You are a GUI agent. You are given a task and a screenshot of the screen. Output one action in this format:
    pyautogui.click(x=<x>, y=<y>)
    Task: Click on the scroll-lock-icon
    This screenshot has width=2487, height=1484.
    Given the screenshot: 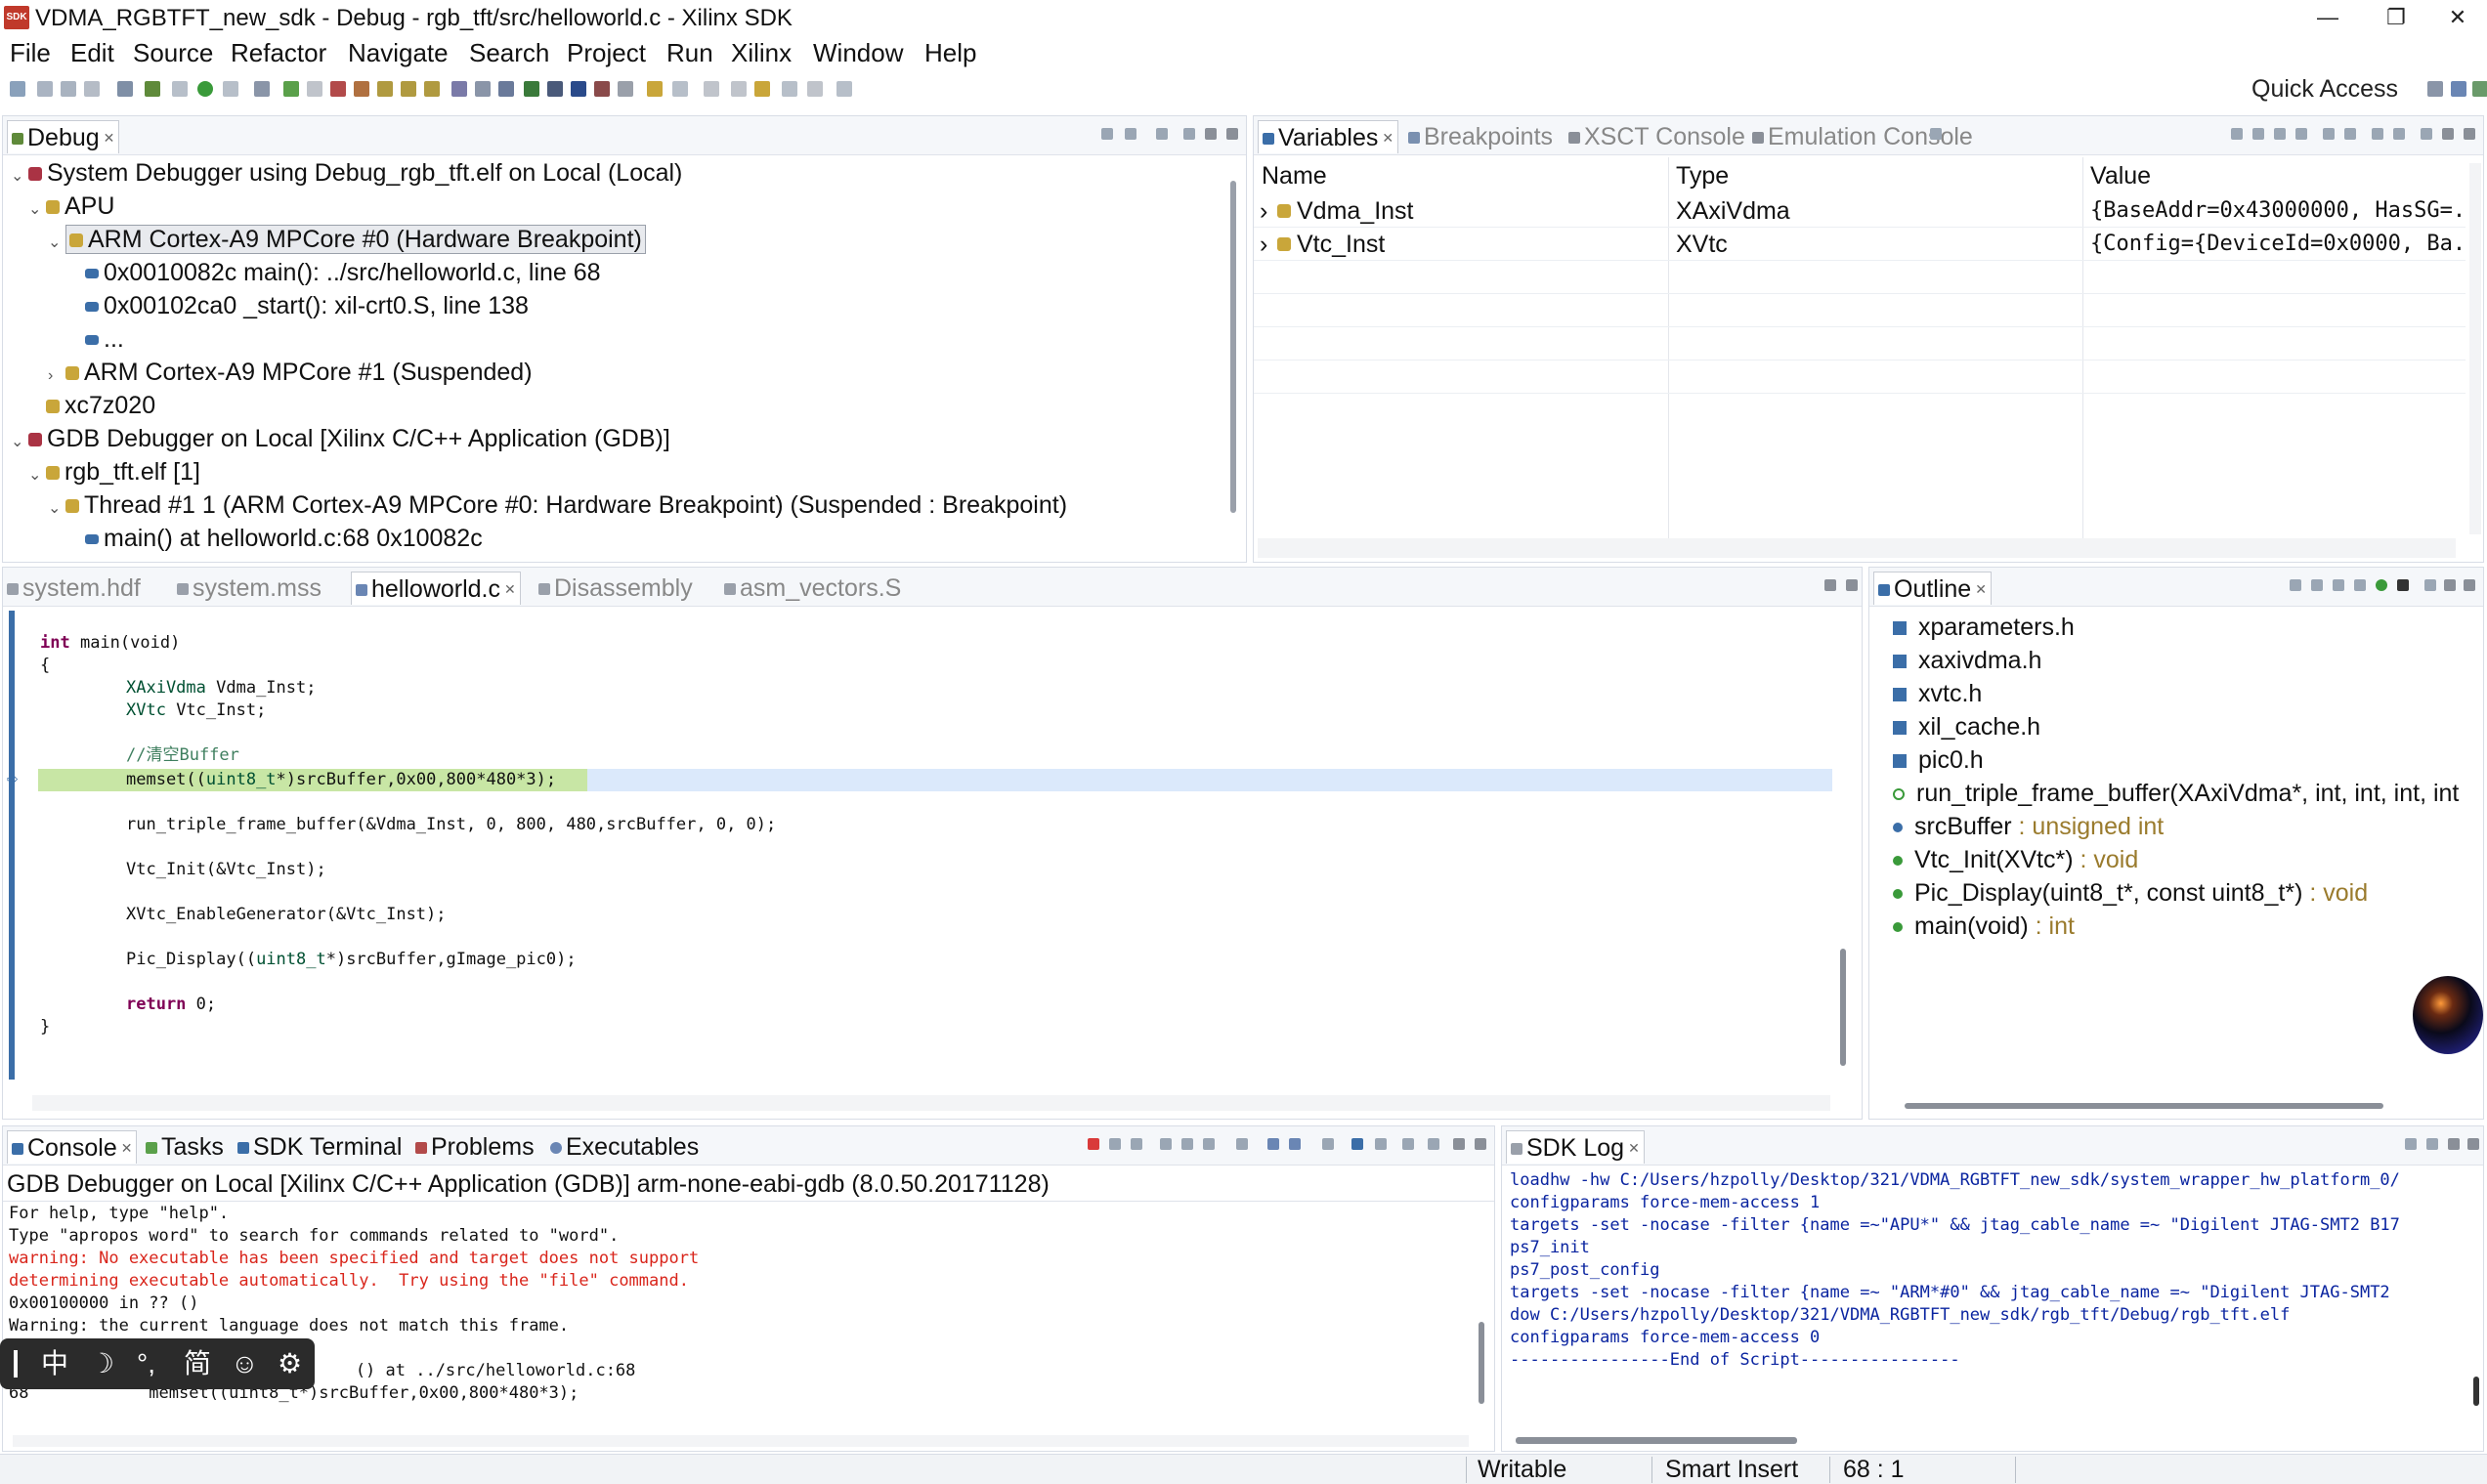 What is the action you would take?
    pyautogui.click(x=1187, y=1144)
    